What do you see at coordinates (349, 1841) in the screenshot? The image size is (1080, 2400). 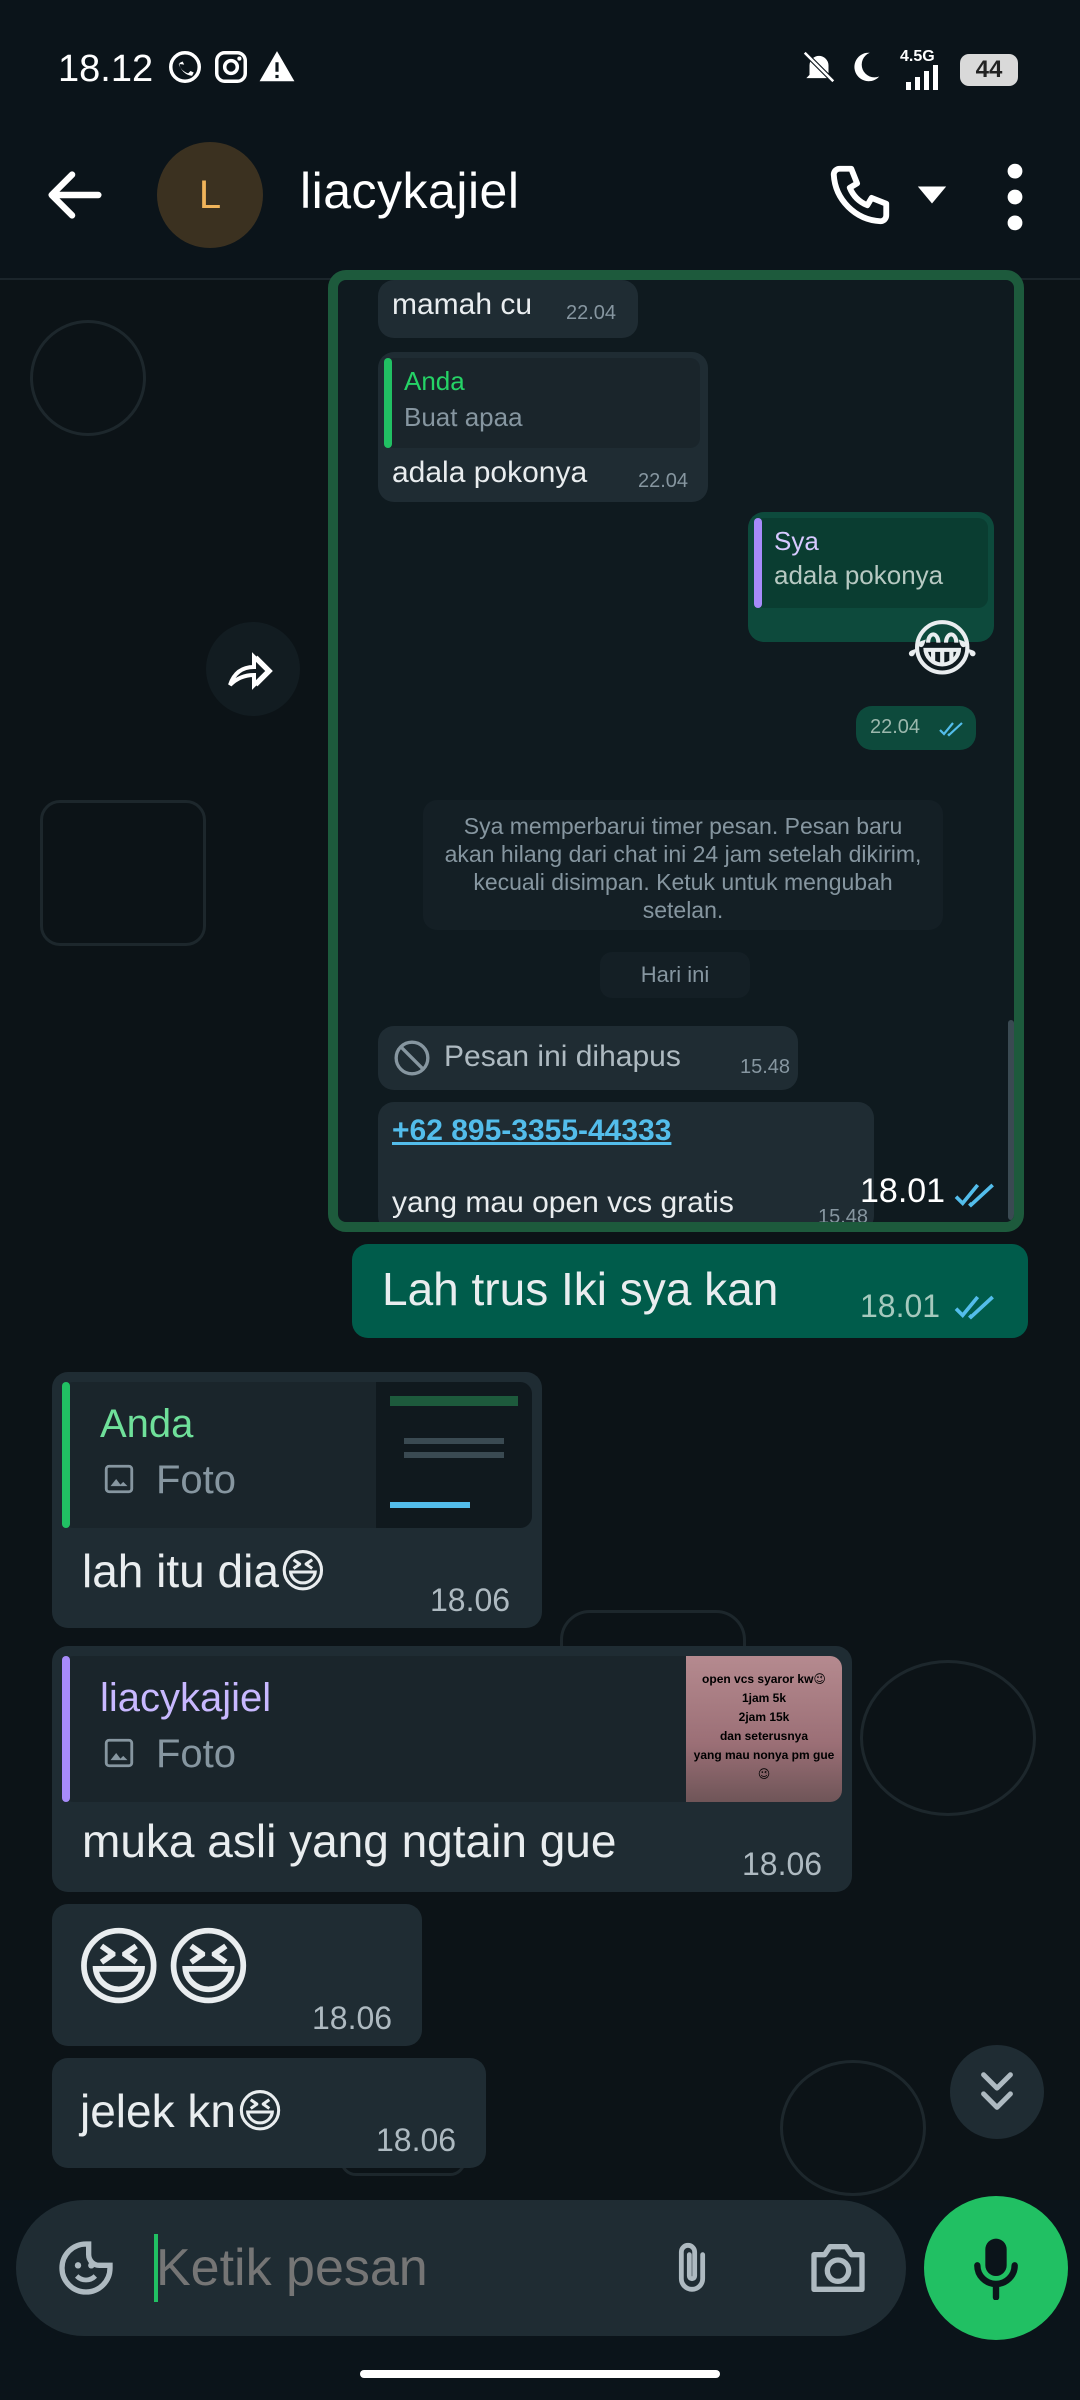 I see `message-text: muka asli yang ngtain gue` at bounding box center [349, 1841].